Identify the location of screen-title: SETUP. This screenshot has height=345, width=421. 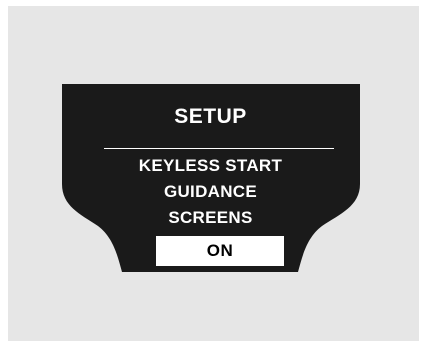
(210, 116).